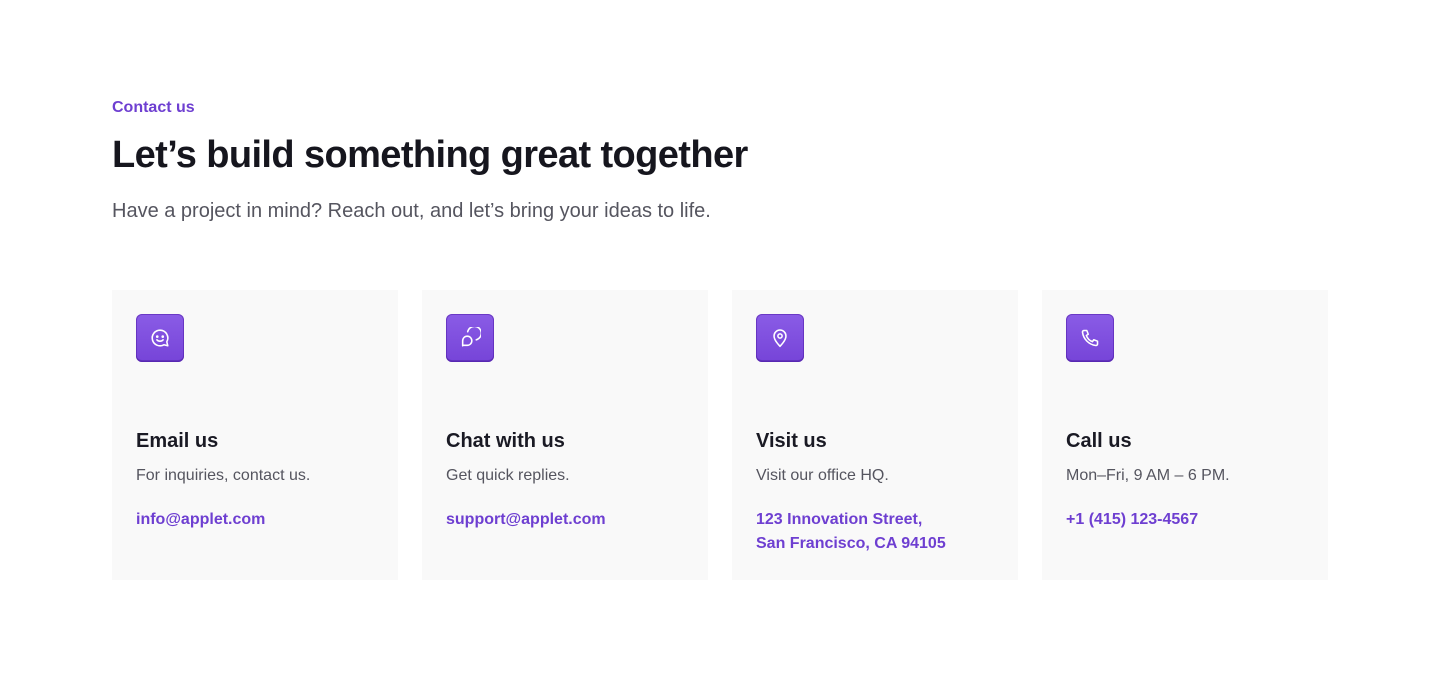 The height and width of the screenshot is (676, 1440). I want to click on map-pin-icon, so click(780, 338).